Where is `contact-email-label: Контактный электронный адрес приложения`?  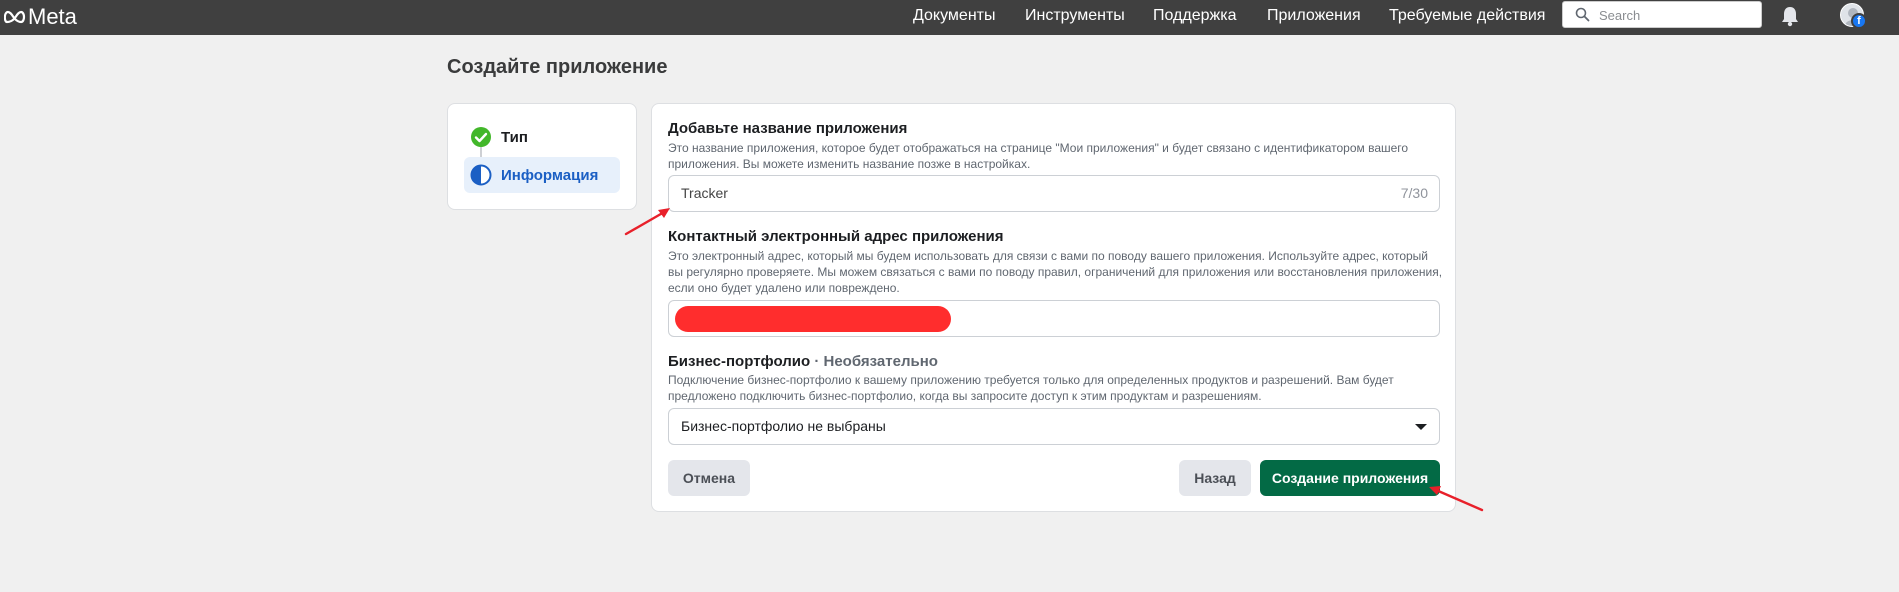 contact-email-label: Контактный электронный адрес приложения is located at coordinates (836, 236).